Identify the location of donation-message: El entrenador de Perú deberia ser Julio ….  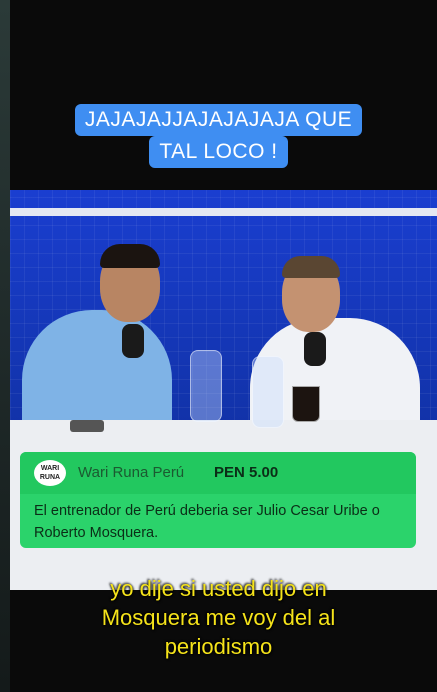
(207, 522).